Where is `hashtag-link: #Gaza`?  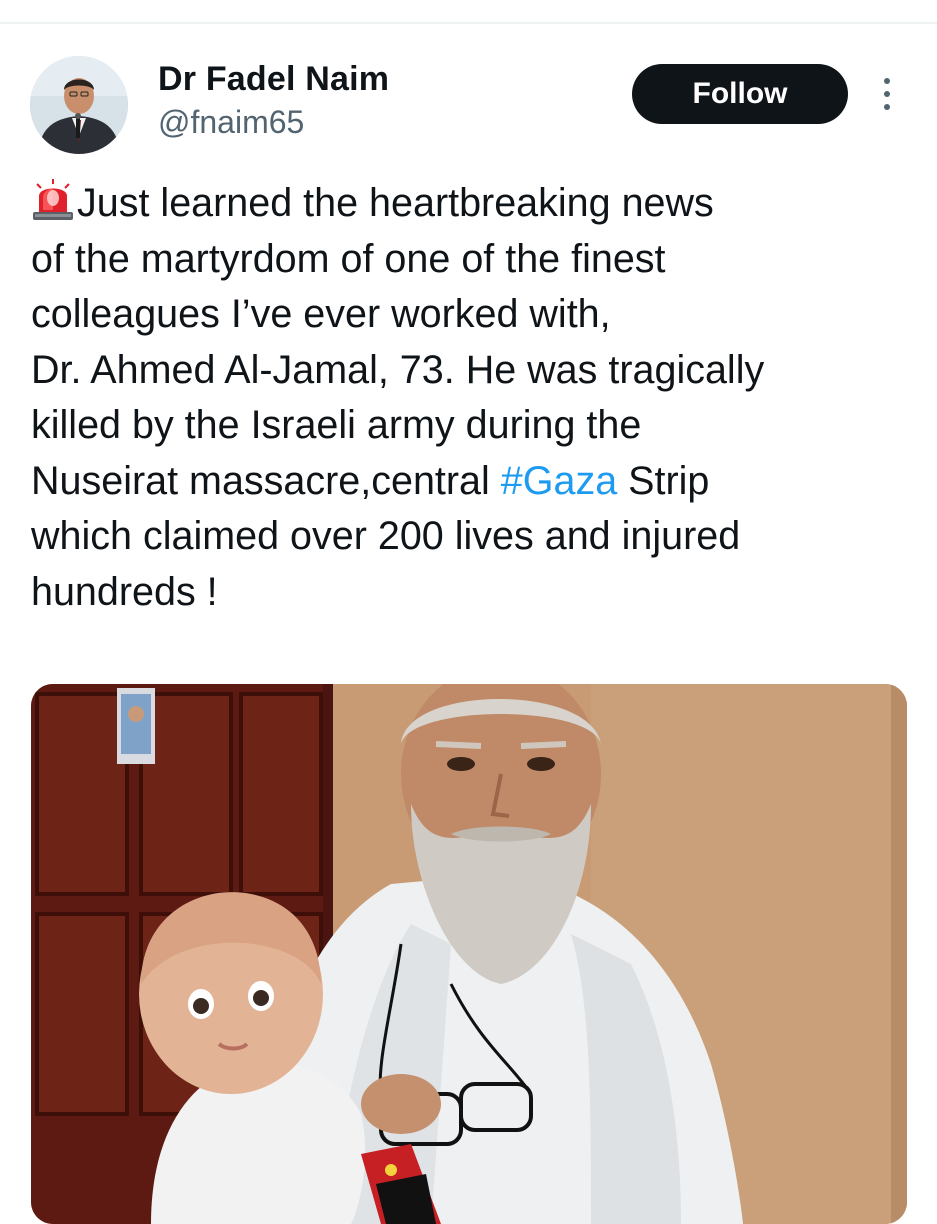
hashtag-link: #Gaza is located at coordinates (559, 481).